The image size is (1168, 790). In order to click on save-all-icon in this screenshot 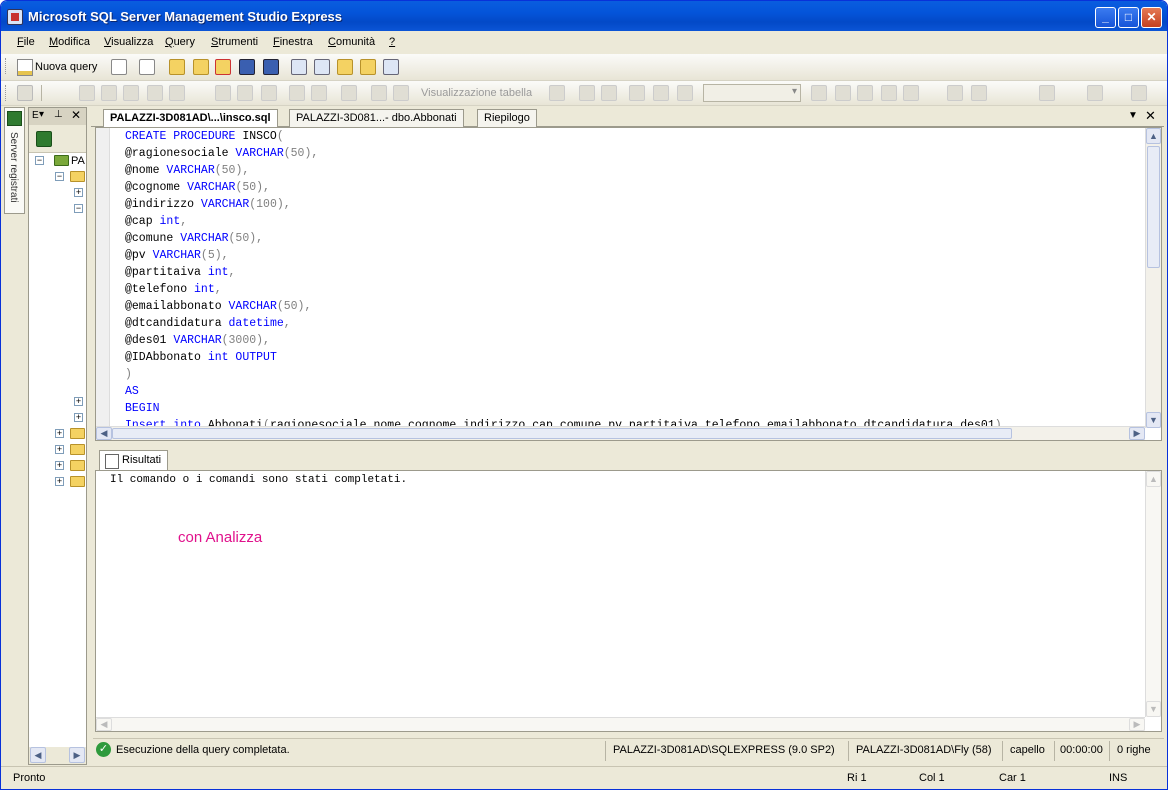, I will do `click(271, 67)`.